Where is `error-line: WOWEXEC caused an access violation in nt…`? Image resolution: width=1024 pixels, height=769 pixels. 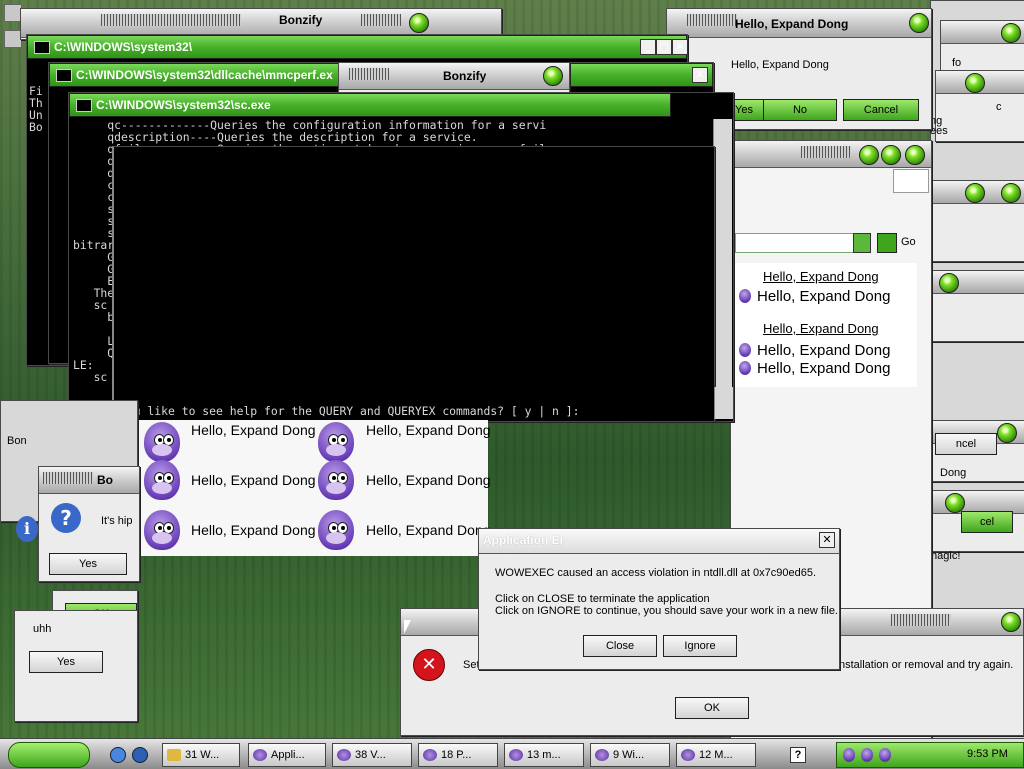
error-line: WOWEXEC caused an access violation in nt… is located at coordinates (655, 573).